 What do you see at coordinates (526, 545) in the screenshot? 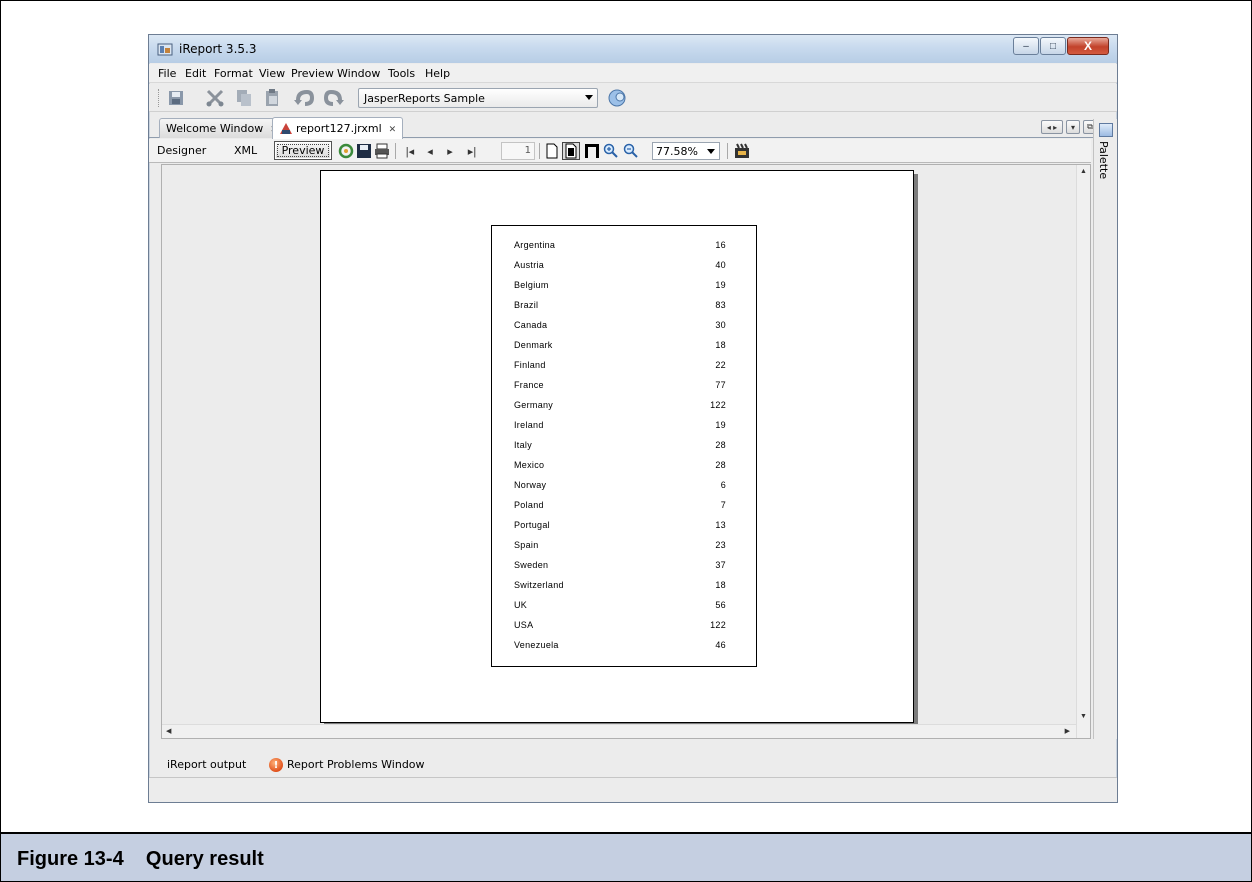
I see `country-cell: Spain` at bounding box center [526, 545].